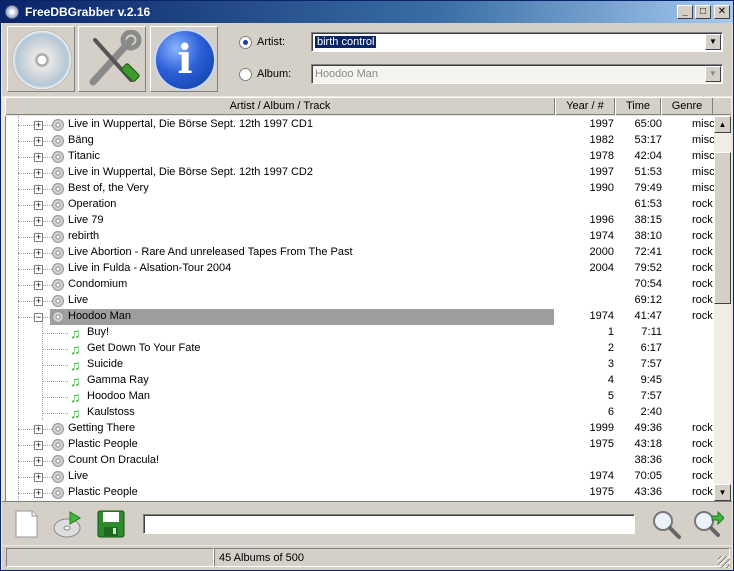 This screenshot has height=571, width=734. Describe the element at coordinates (610, 364) in the screenshot. I see `row-year: 3` at that location.